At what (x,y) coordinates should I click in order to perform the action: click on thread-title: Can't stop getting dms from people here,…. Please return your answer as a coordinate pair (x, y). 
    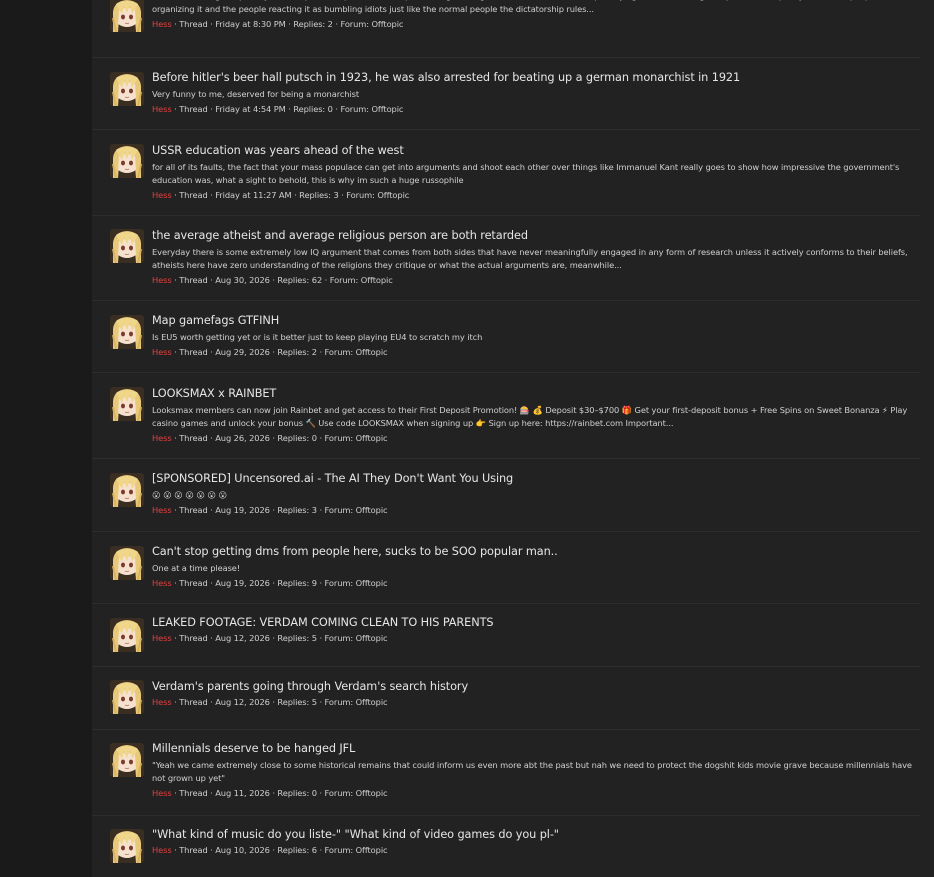
    Looking at the image, I should click on (536, 552).